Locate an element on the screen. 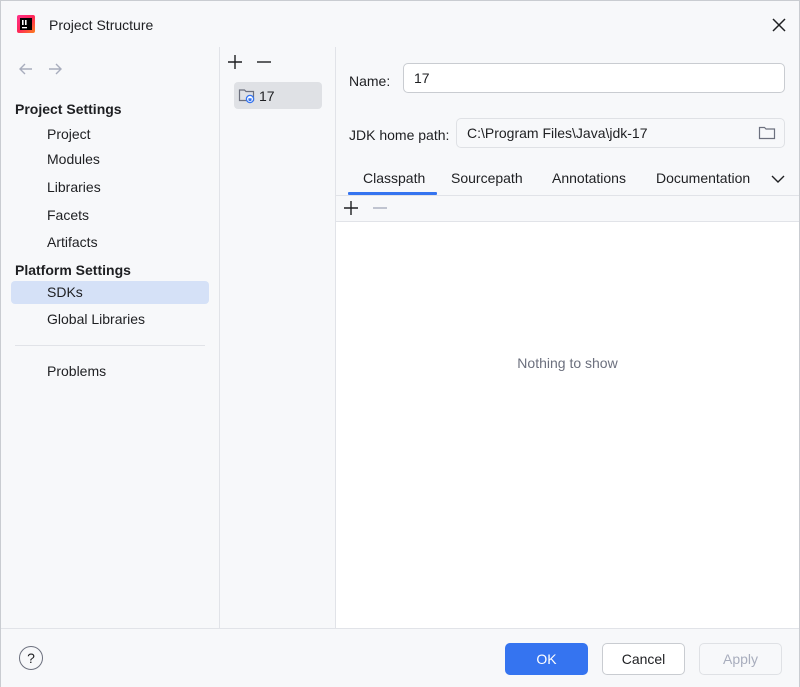 This screenshot has height=687, width=800. help-button: ? is located at coordinates (31, 658).